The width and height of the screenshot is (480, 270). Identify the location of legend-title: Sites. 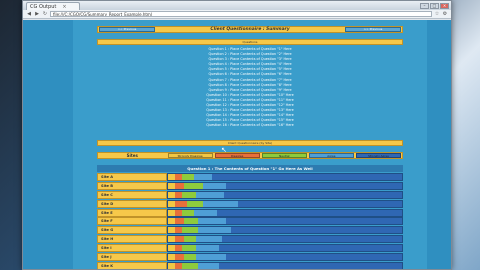
(132, 155).